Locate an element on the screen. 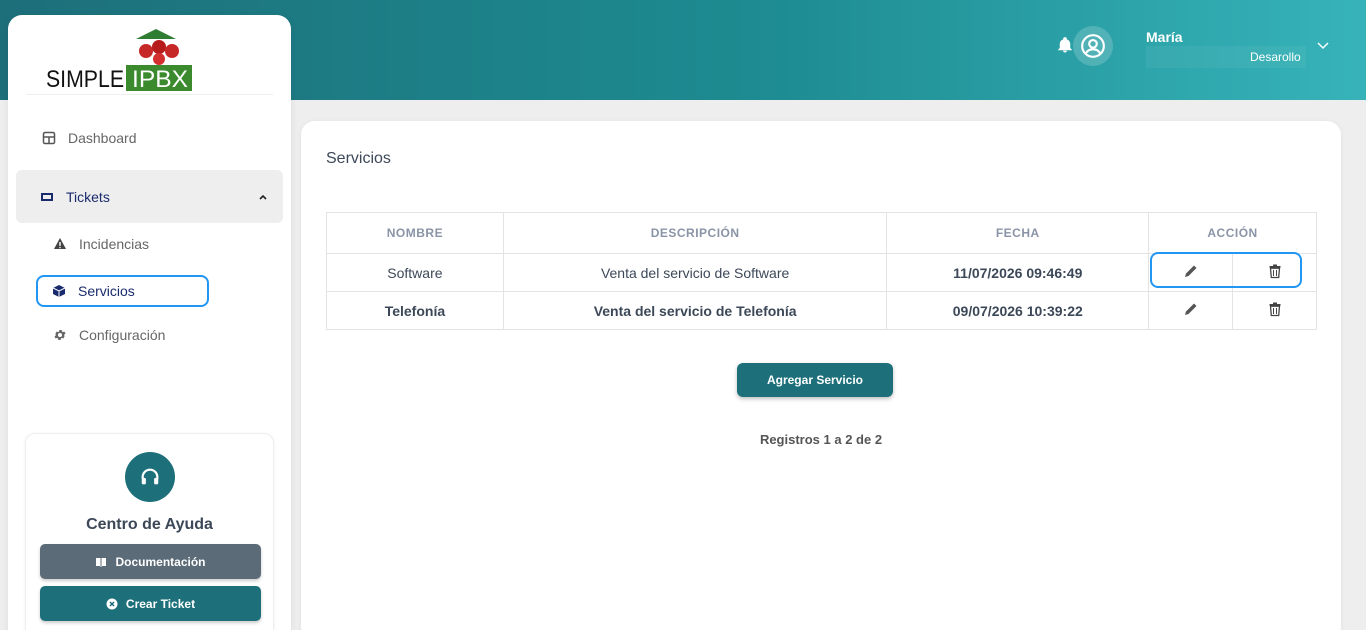 Image resolution: width=1366 pixels, height=630 pixels. sidebar-item-tickets: Tickets is located at coordinates (149, 196).